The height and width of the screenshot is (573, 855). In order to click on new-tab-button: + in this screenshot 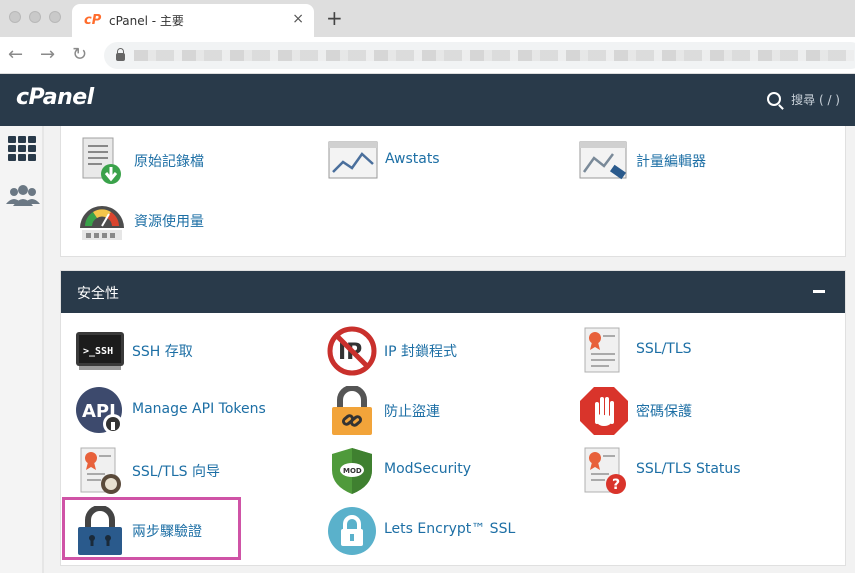, I will do `click(334, 18)`.